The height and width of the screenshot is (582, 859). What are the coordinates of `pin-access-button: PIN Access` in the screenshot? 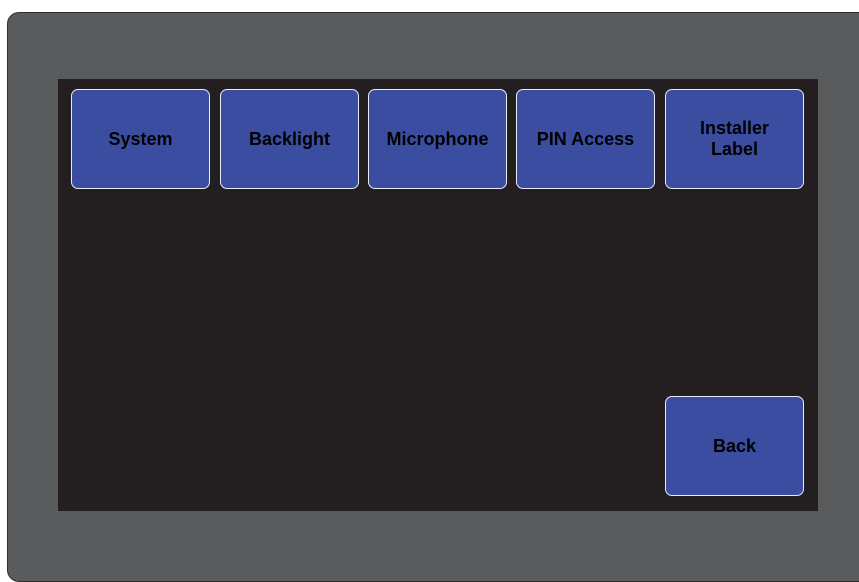 It's located at (585, 139).